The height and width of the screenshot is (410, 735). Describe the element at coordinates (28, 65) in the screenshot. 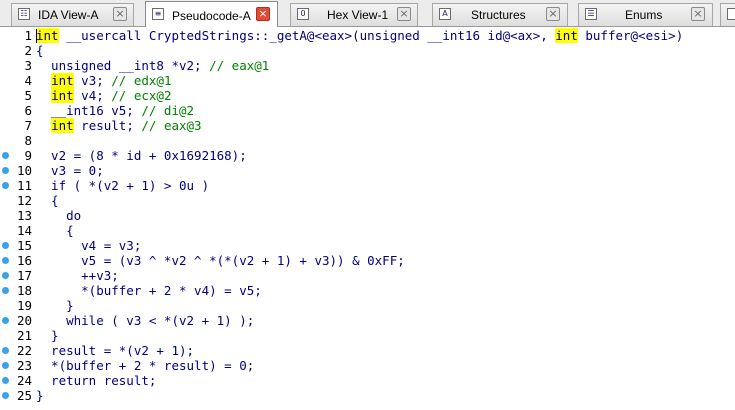

I see `line-number: 3` at that location.